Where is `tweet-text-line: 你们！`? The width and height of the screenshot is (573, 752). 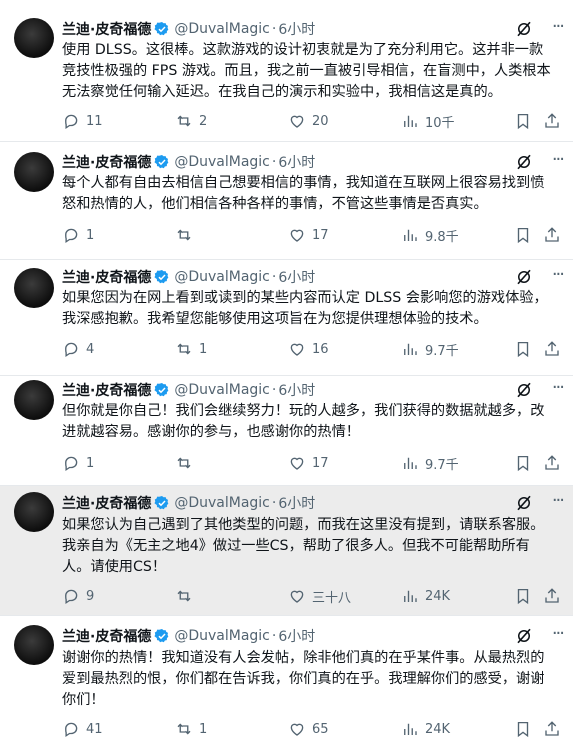 tweet-text-line: 你们！ is located at coordinates (83, 700).